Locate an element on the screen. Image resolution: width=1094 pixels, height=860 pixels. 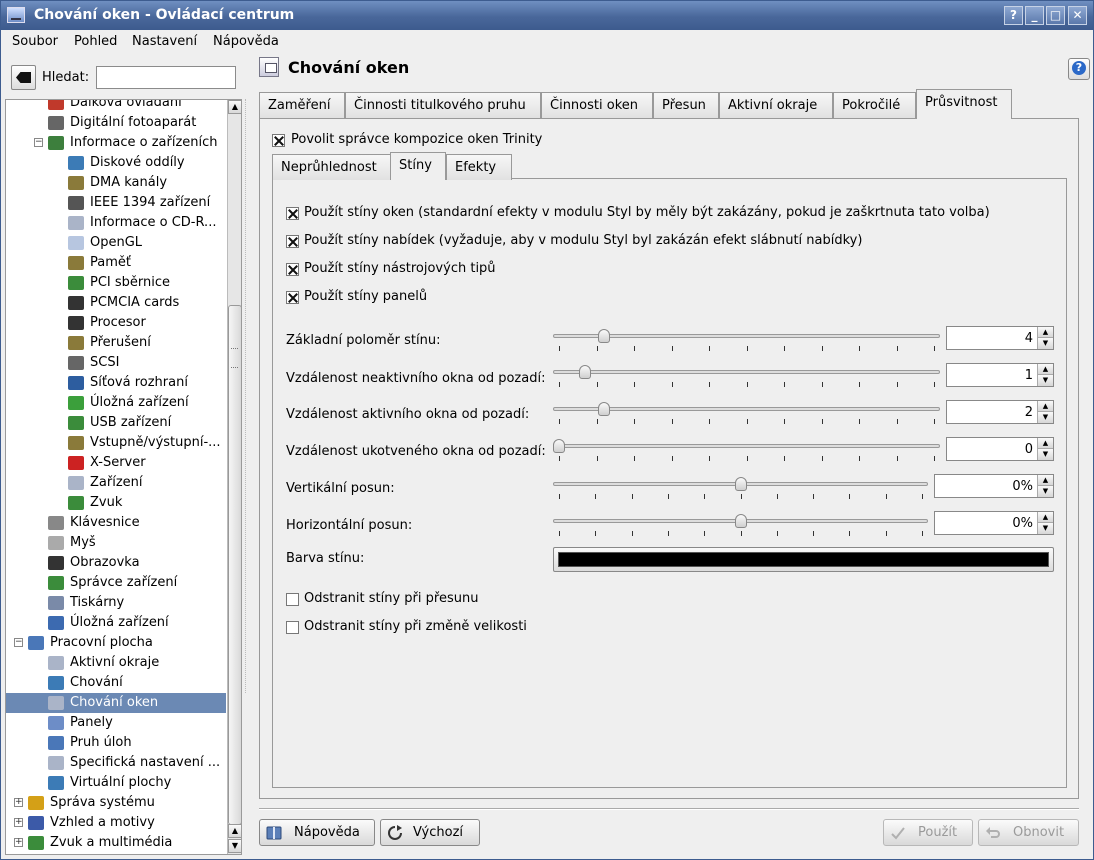
help-button: Nápověda is located at coordinates (317, 832).